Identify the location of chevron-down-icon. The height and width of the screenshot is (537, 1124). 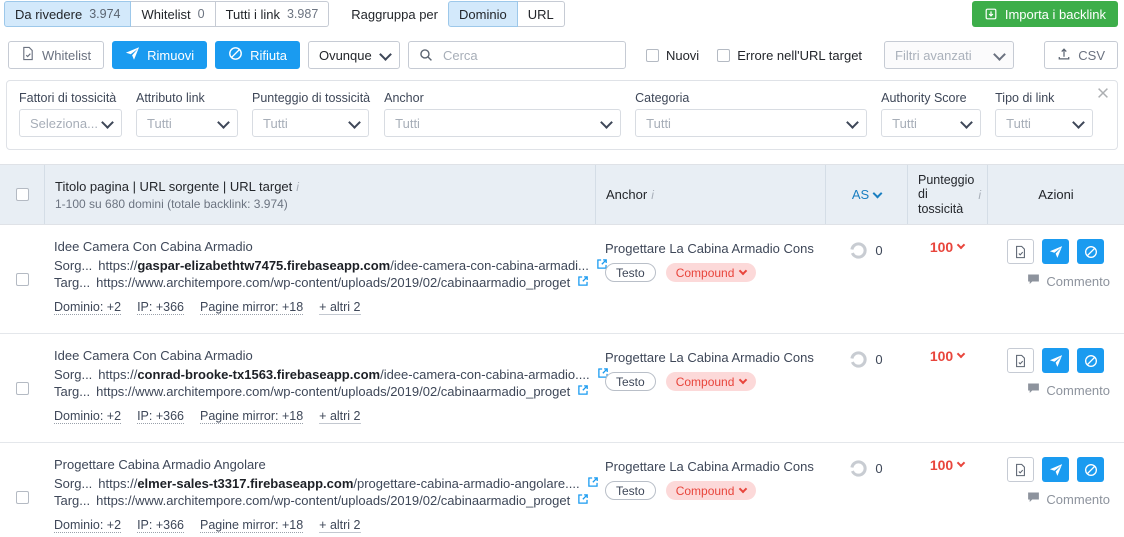
(853, 122).